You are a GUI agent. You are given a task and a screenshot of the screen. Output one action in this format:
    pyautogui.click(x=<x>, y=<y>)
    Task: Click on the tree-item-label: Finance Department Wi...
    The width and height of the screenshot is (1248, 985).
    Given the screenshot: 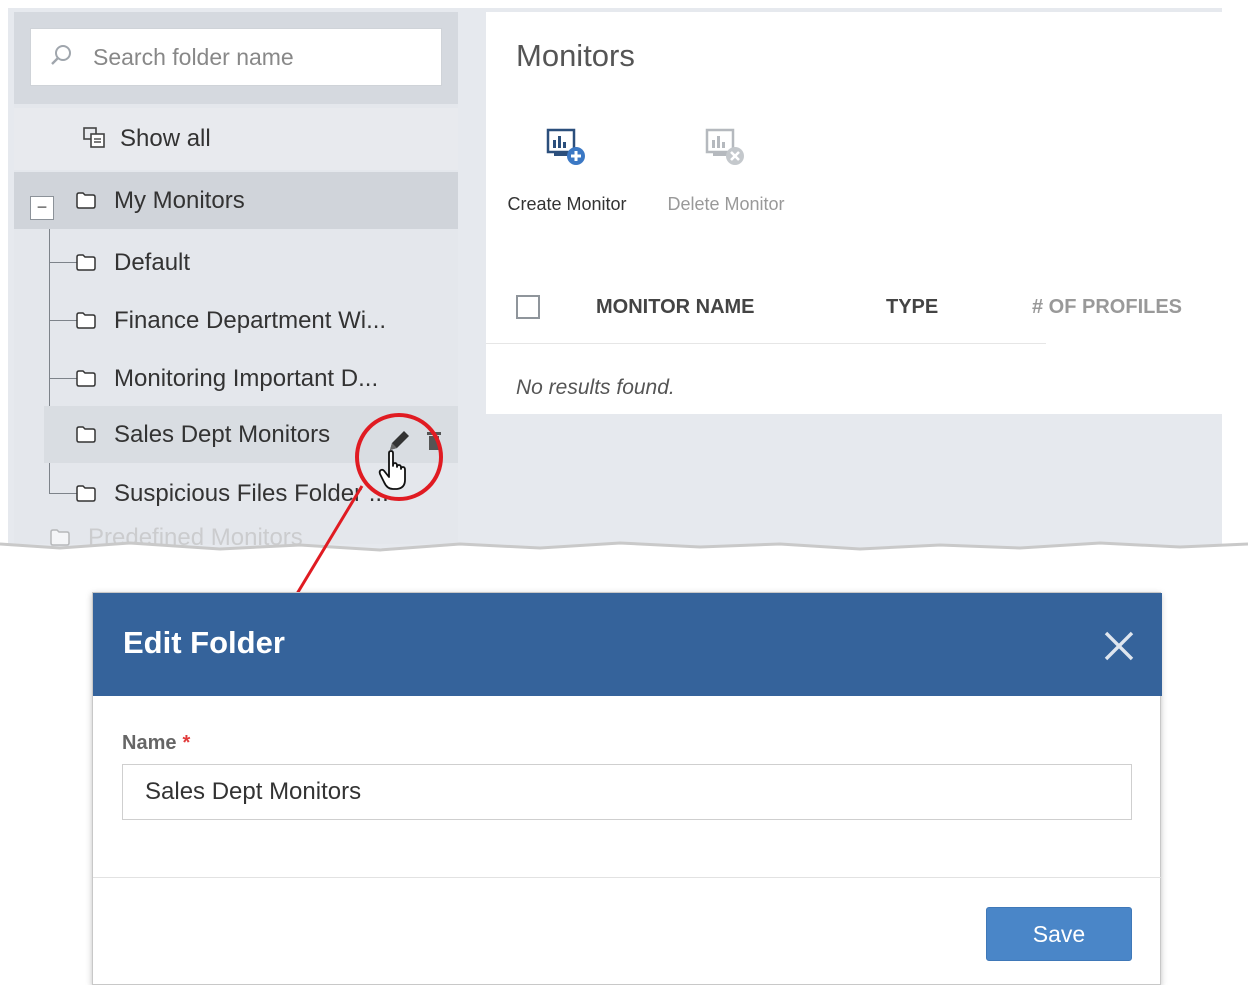 What is the action you would take?
    pyautogui.click(x=250, y=320)
    